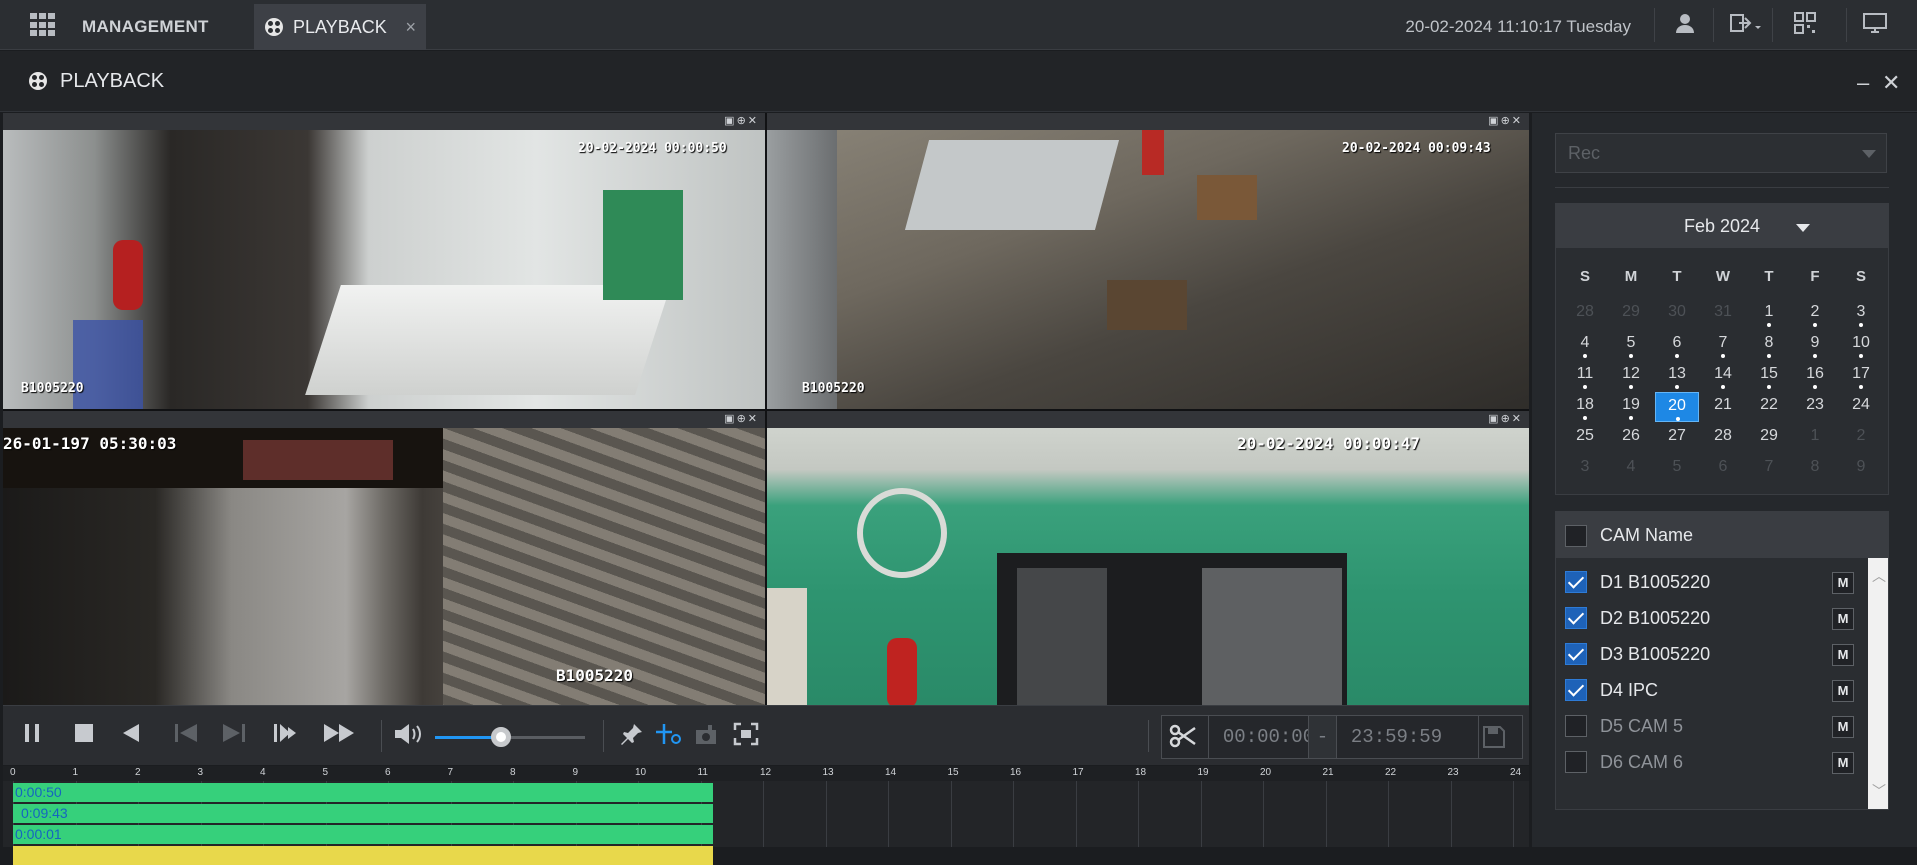 This screenshot has height=865, width=1917. What do you see at coordinates (1685, 25) in the screenshot?
I see `user-icon` at bounding box center [1685, 25].